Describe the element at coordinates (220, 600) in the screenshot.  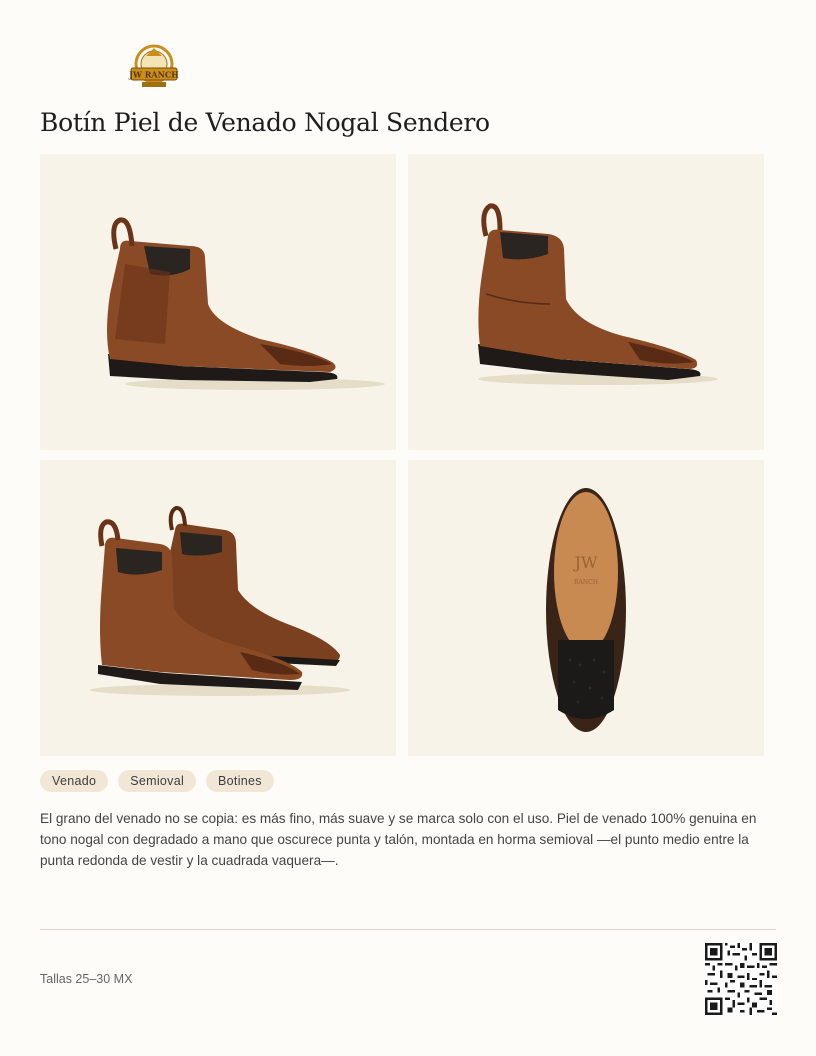
I see `boot-pair-image` at that location.